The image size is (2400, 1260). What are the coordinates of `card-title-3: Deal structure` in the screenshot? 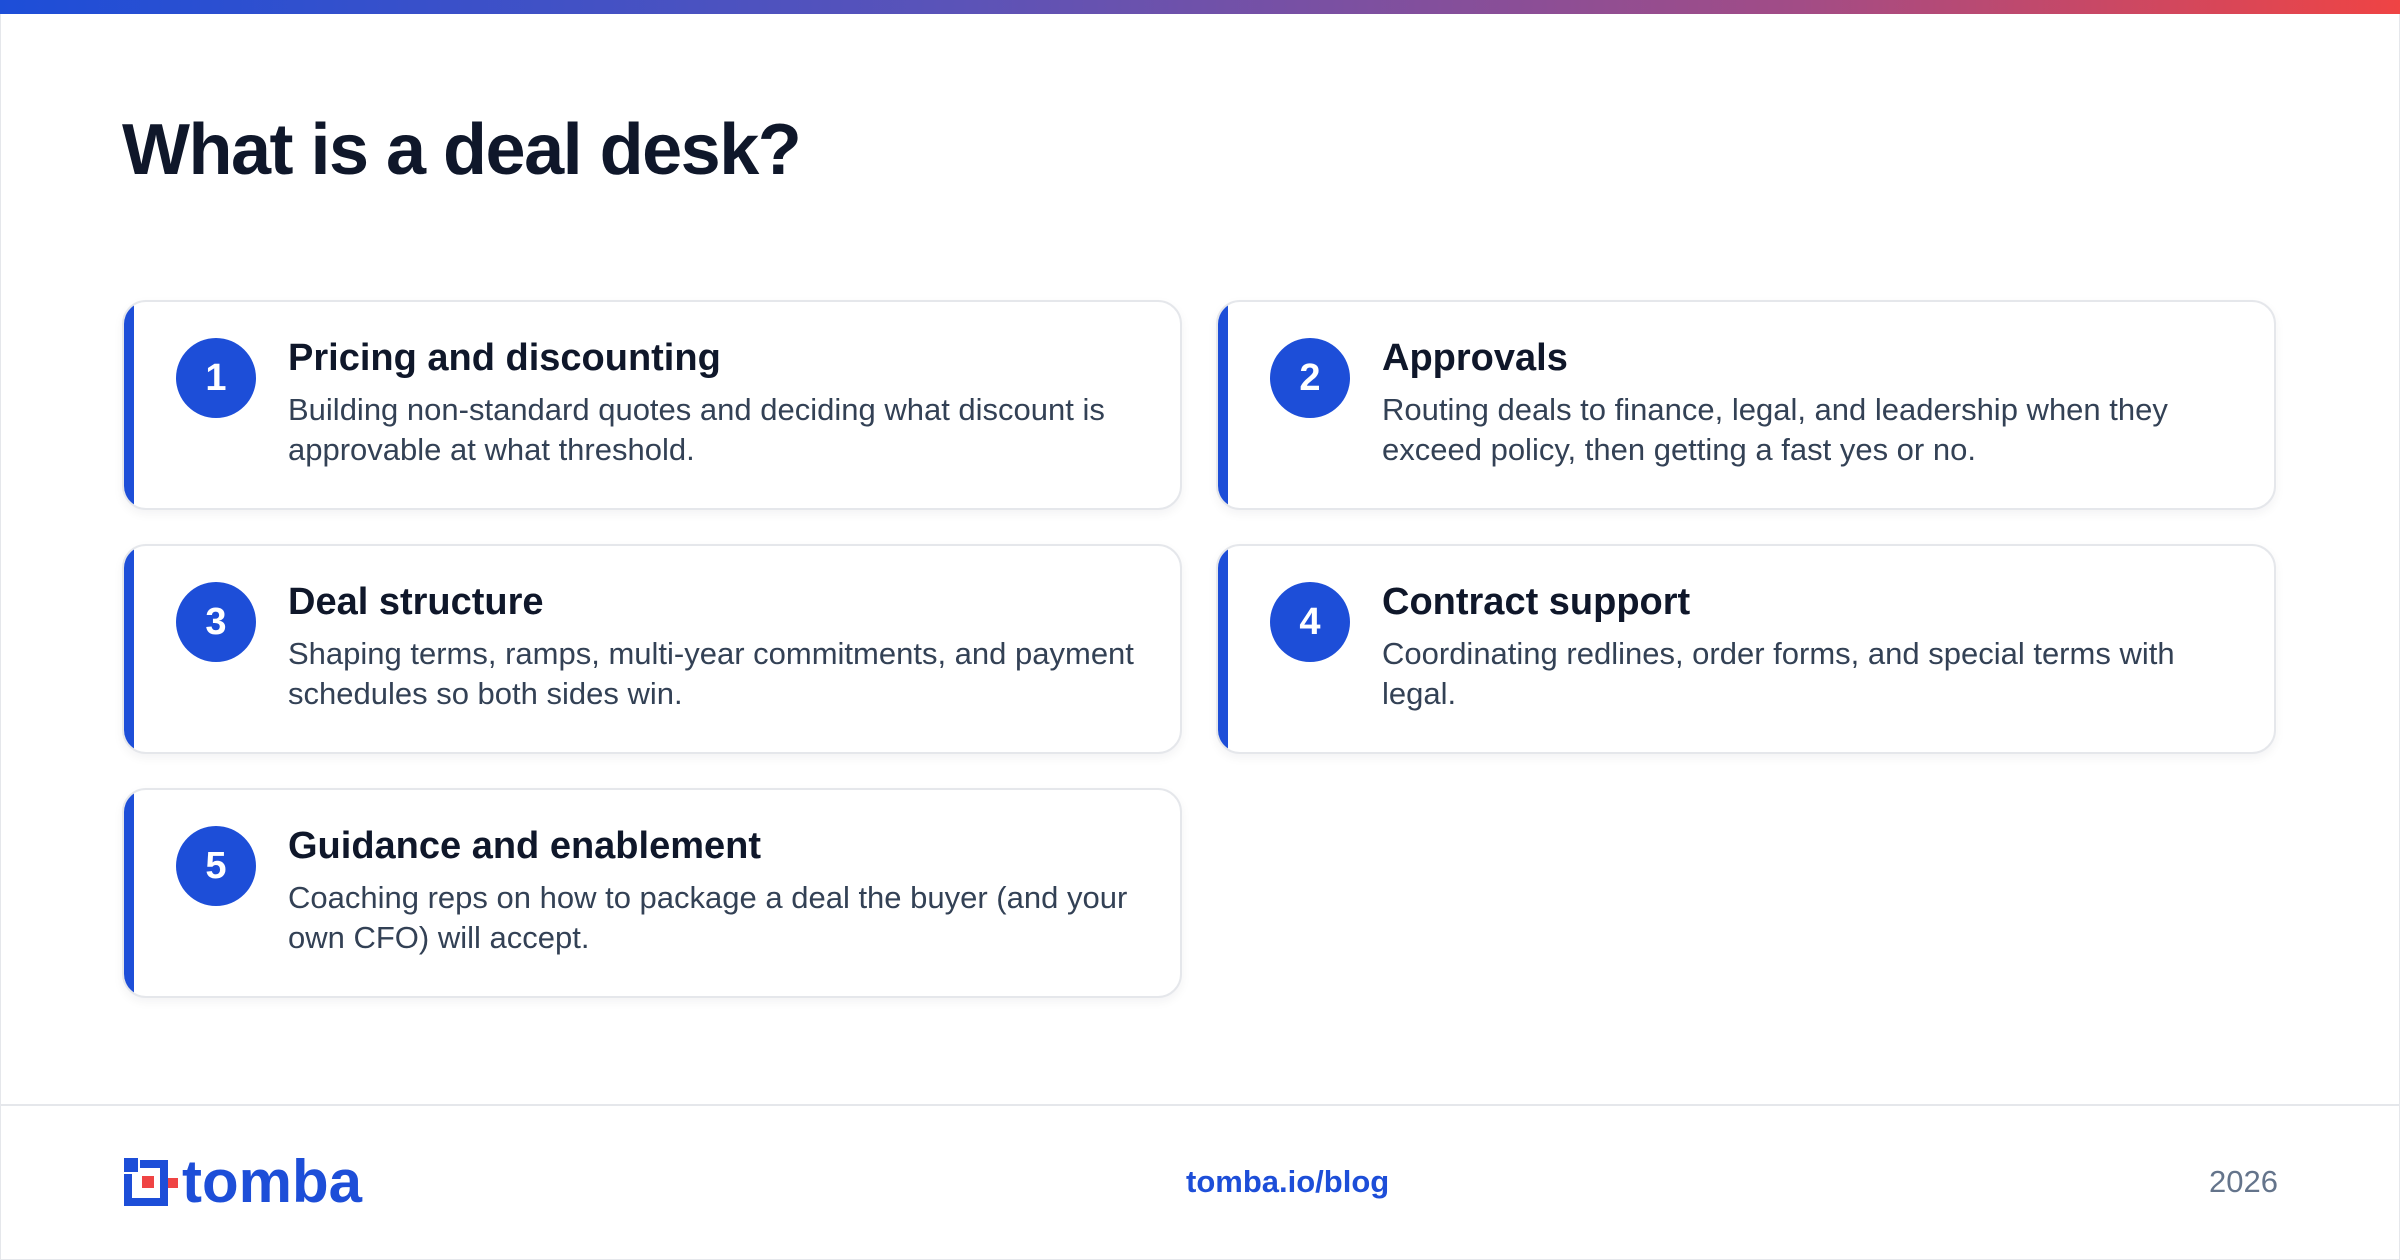 It's located at (416, 602).